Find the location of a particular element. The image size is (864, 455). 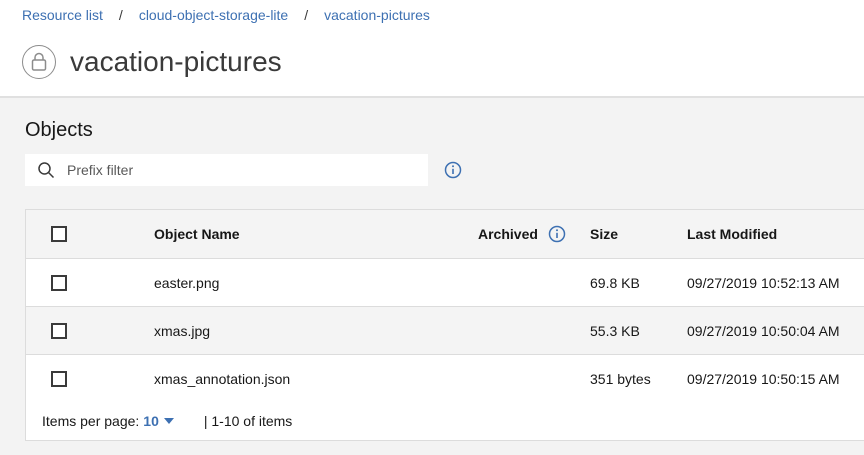

items-range: | 1-10 of items is located at coordinates (248, 421).